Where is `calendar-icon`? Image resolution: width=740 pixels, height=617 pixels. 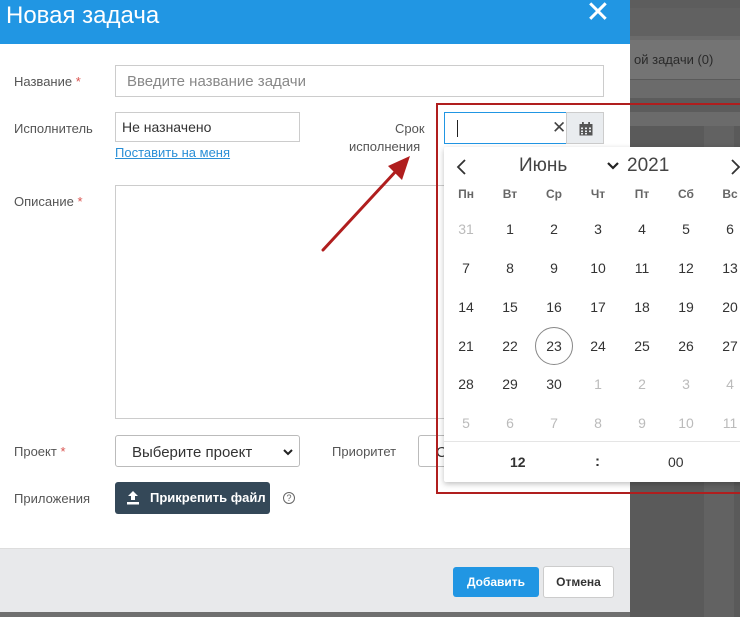 calendar-icon is located at coordinates (586, 129).